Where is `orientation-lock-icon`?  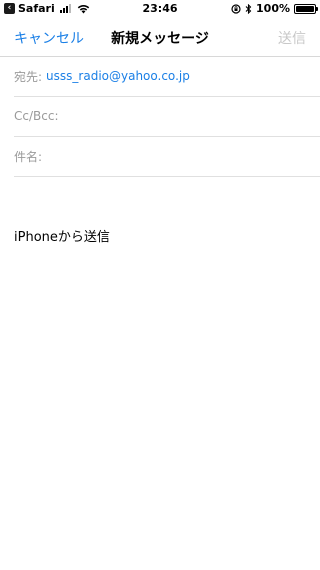 orientation-lock-icon is located at coordinates (236, 8).